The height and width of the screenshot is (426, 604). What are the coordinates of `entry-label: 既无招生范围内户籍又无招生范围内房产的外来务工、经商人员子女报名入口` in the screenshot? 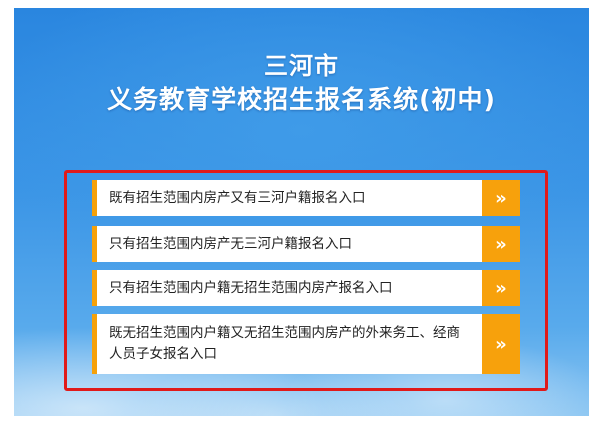 It's located at (284, 343).